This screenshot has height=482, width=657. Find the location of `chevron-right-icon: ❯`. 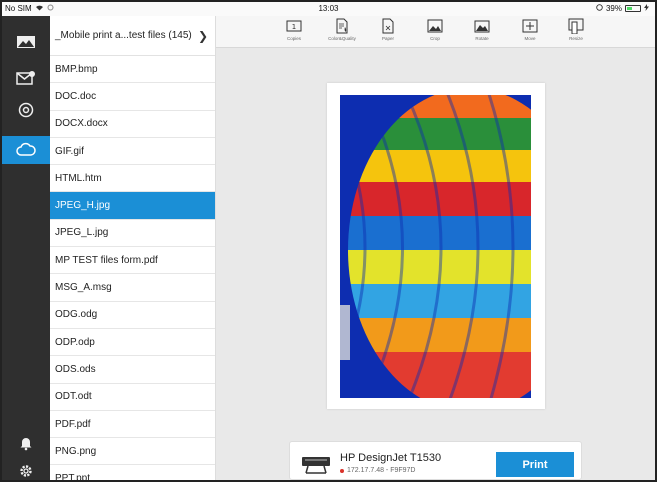

chevron-right-icon: ❯ is located at coordinates (202, 35).